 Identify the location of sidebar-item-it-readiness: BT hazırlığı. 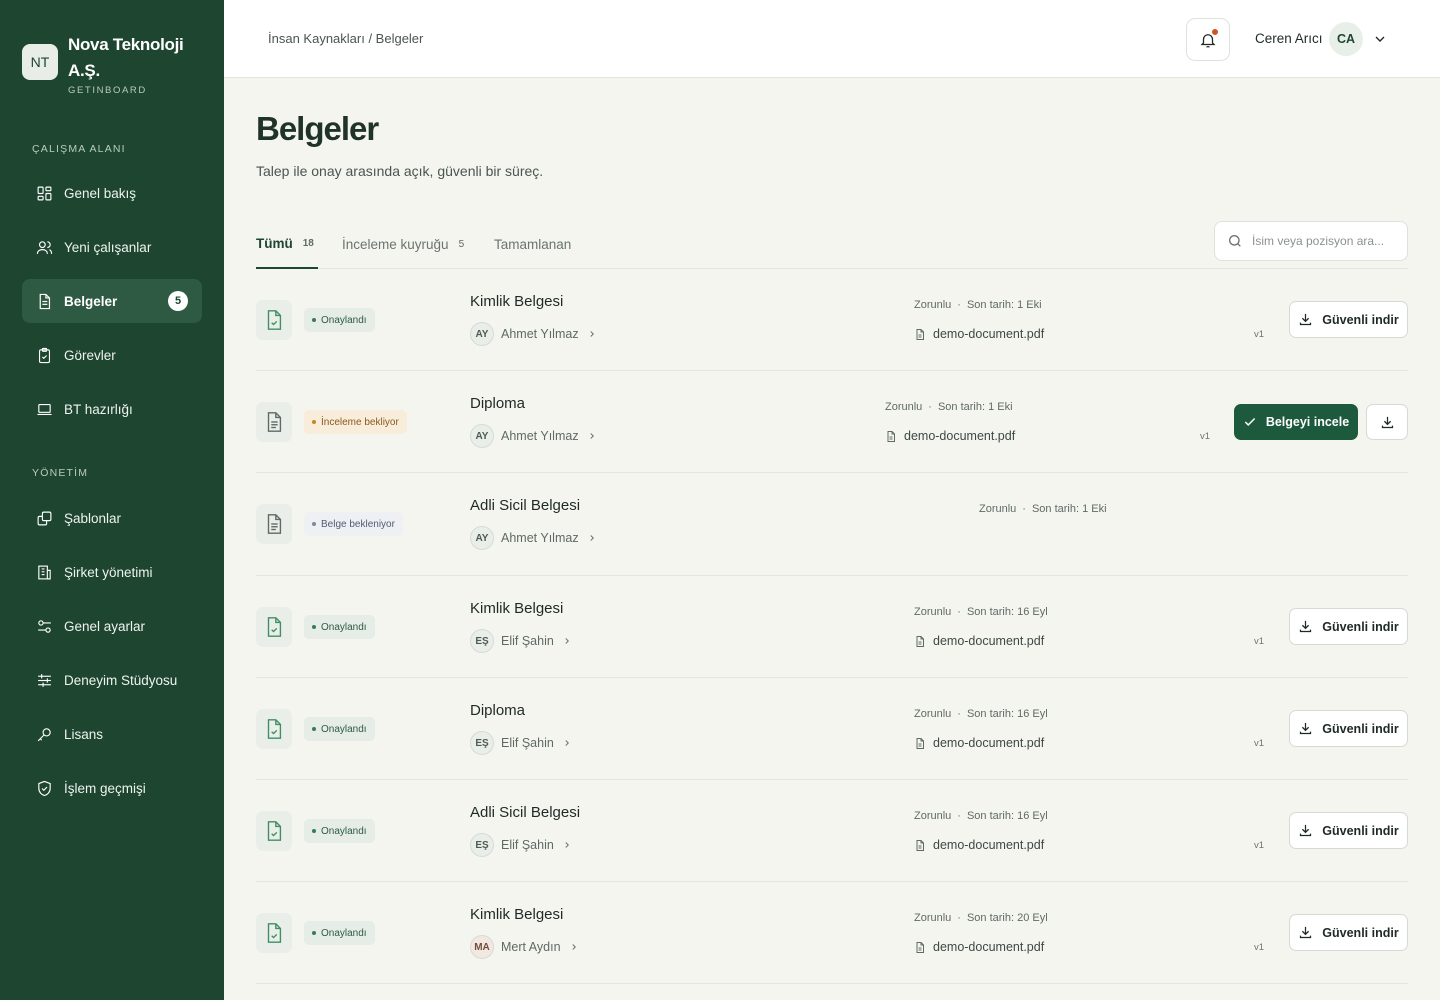
(112, 409).